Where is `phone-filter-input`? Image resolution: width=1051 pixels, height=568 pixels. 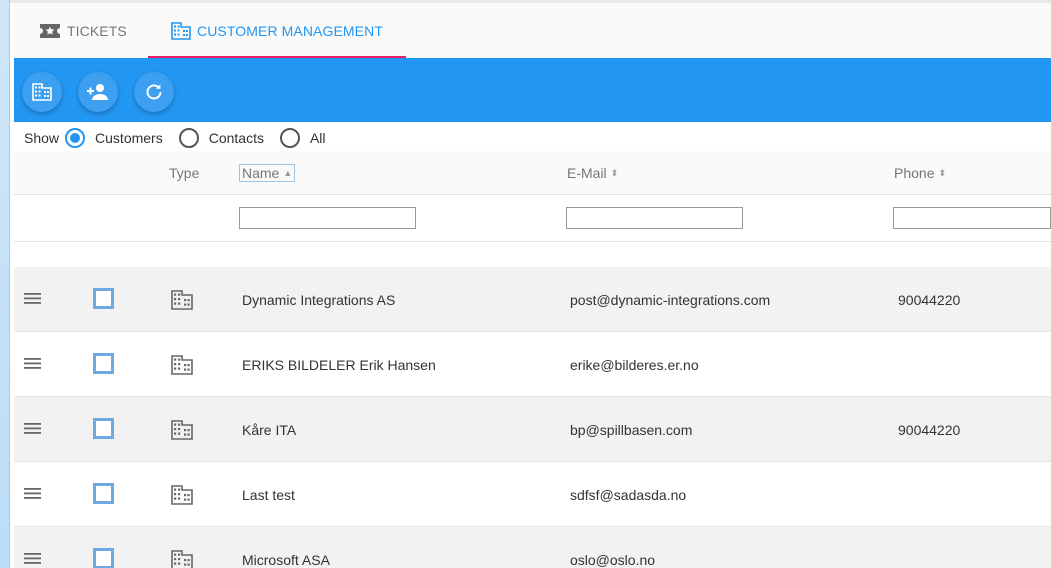
phone-filter-input is located at coordinates (972, 218).